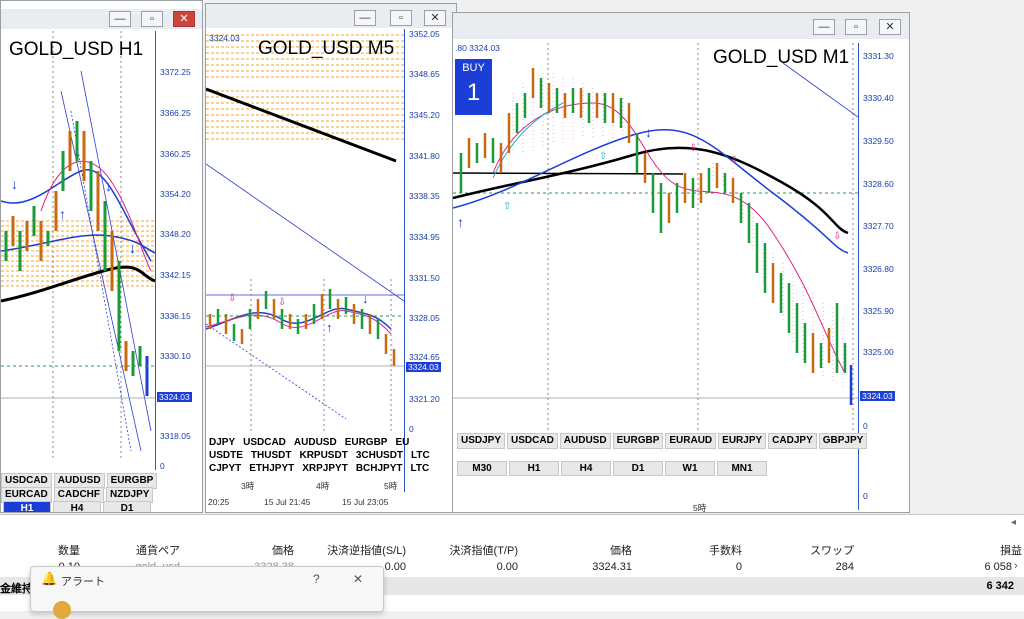  I want to click on column-header: 決済逆指値(S/L), so click(353, 550).